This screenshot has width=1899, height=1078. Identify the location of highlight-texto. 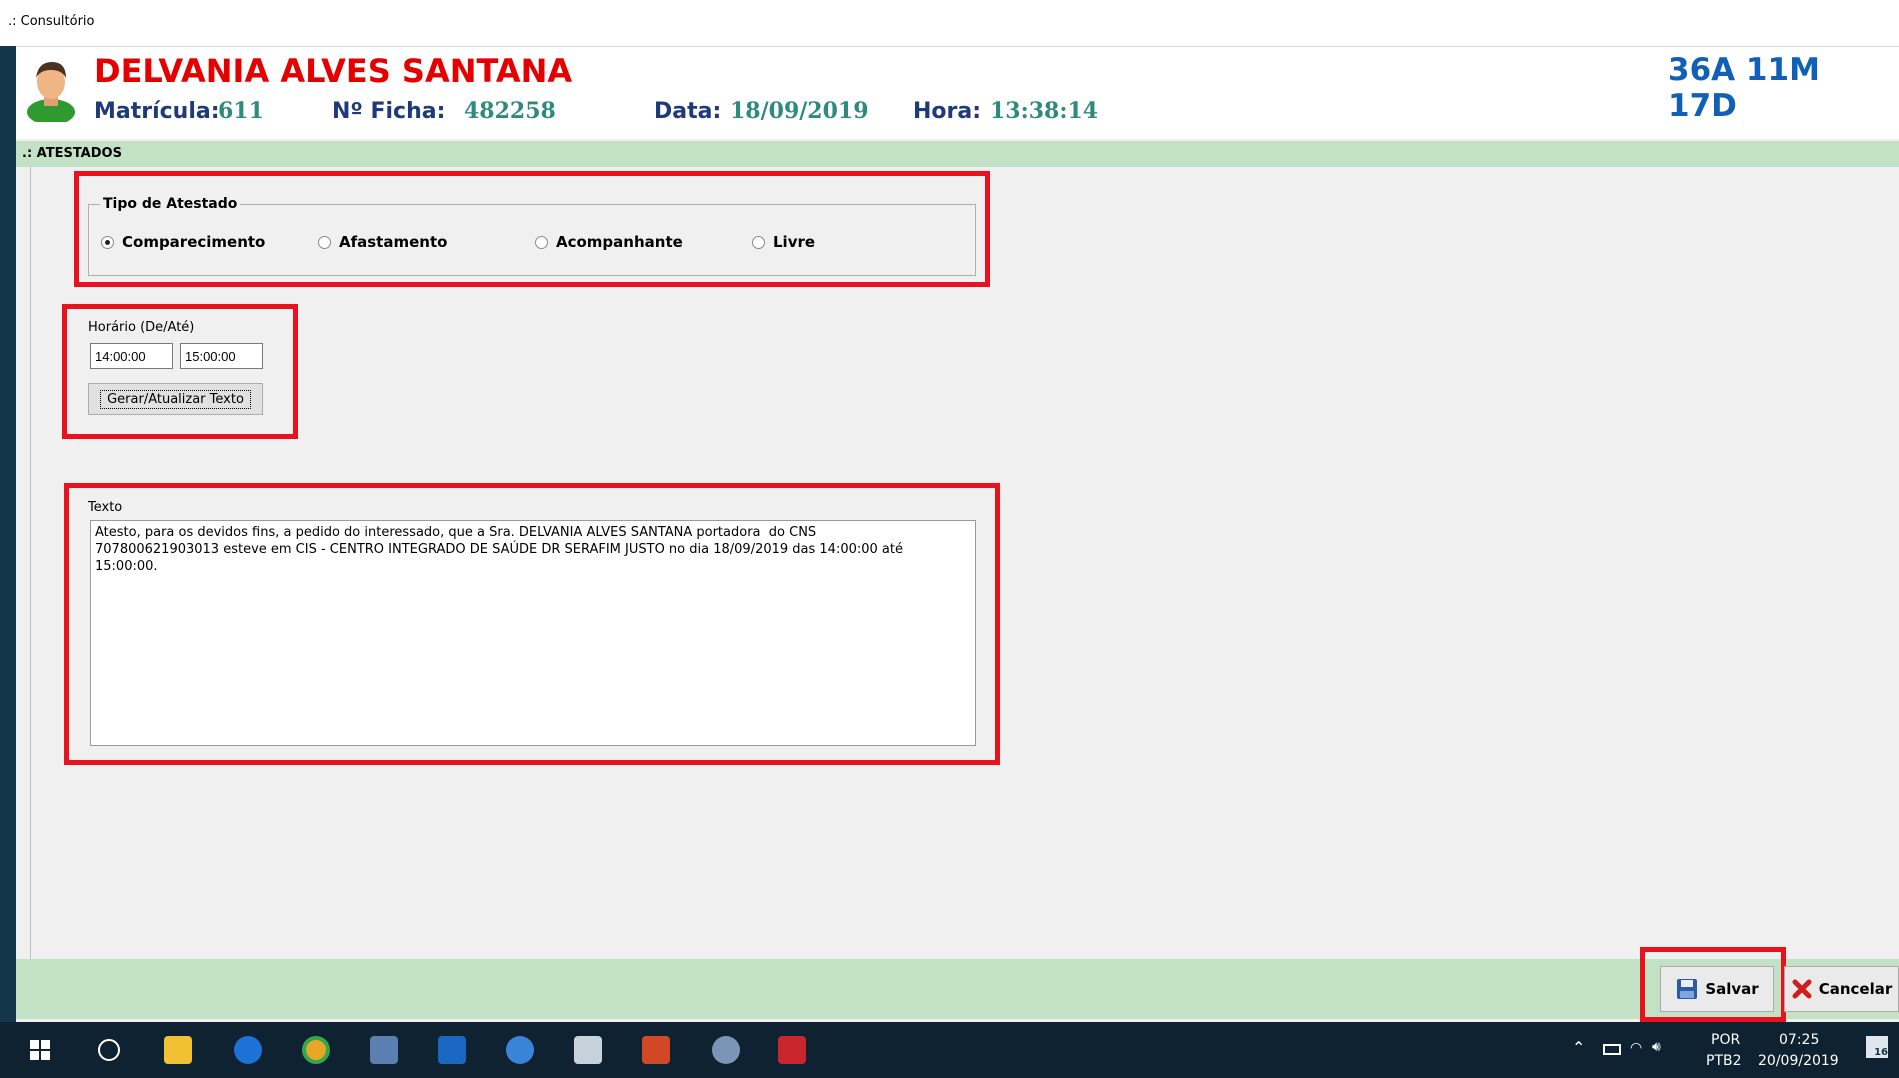
(532, 624).